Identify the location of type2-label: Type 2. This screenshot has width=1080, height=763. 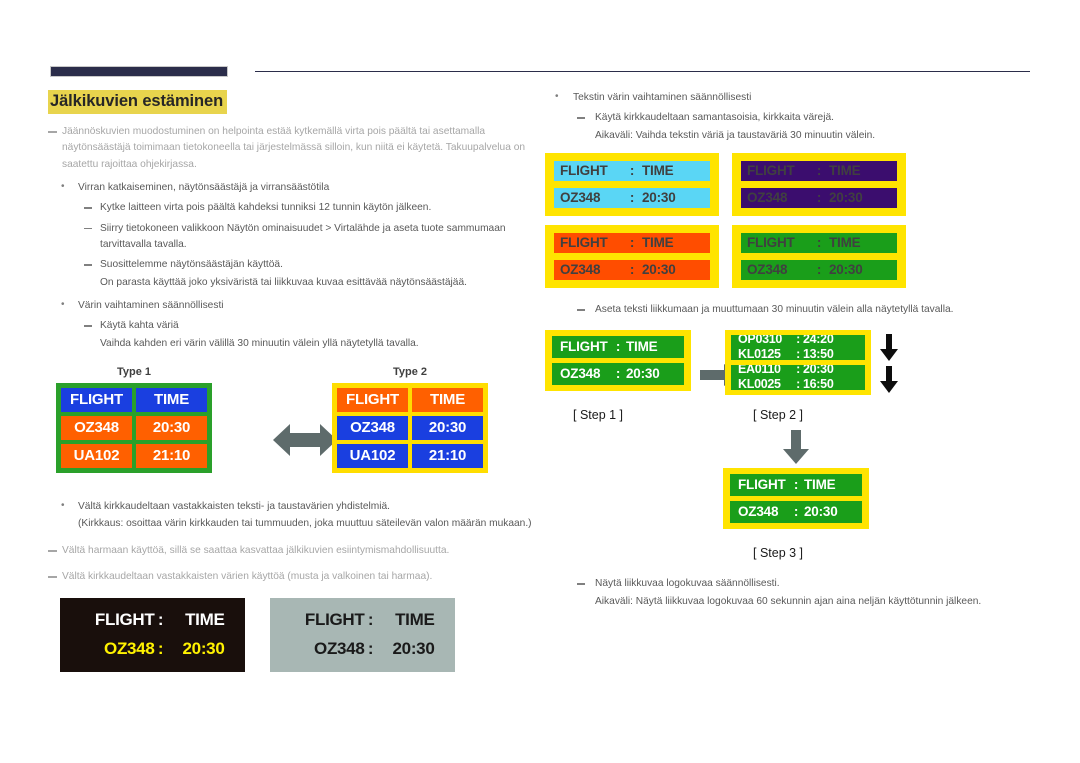
(410, 371).